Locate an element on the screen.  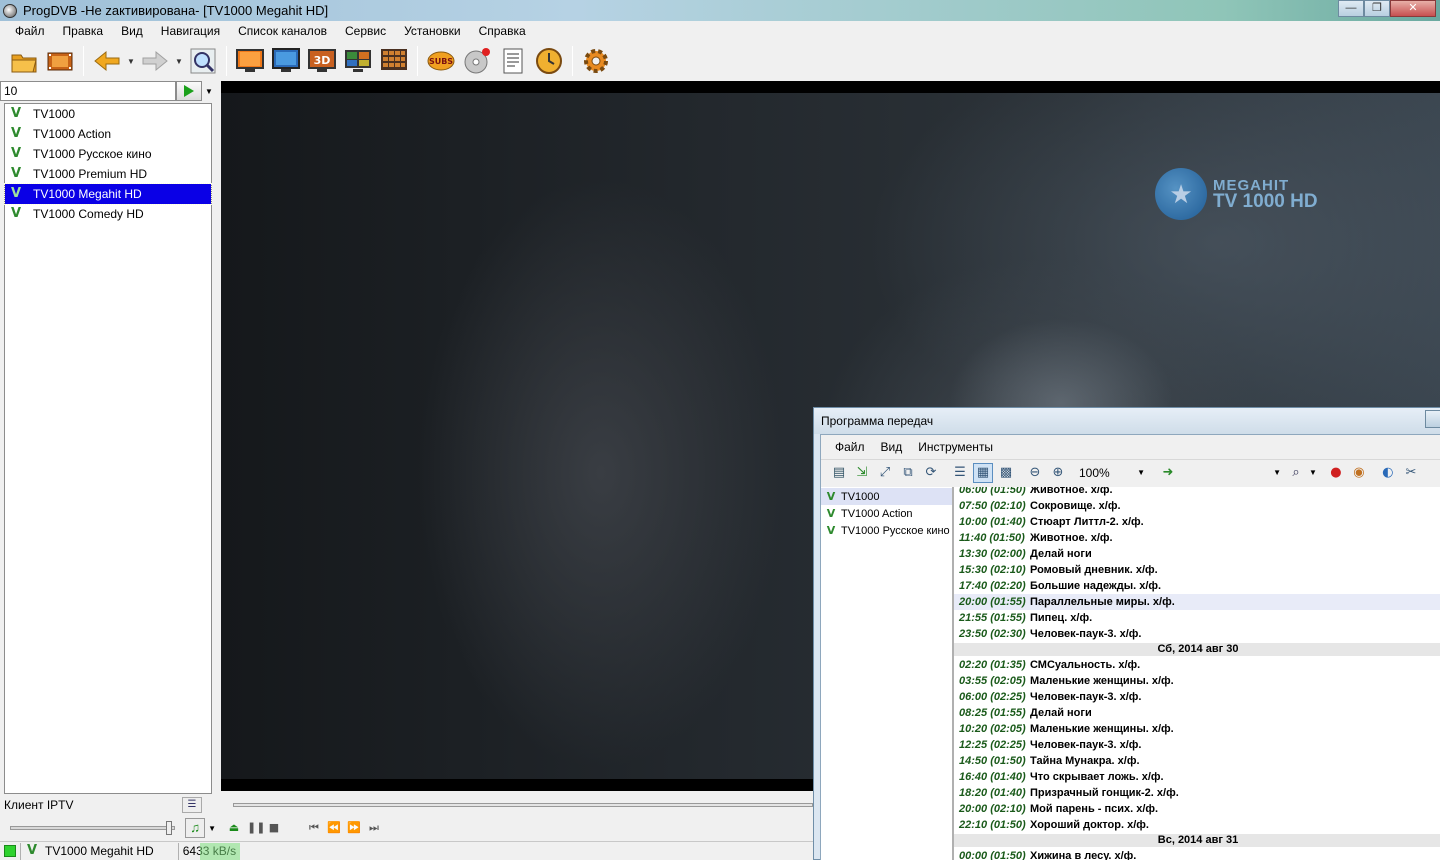
epg-menu-file: Файл is located at coordinates (850, 447).